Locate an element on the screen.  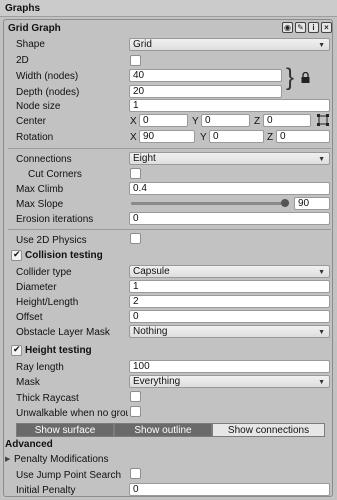
mask-value: Everything is located at coordinates (157, 381).